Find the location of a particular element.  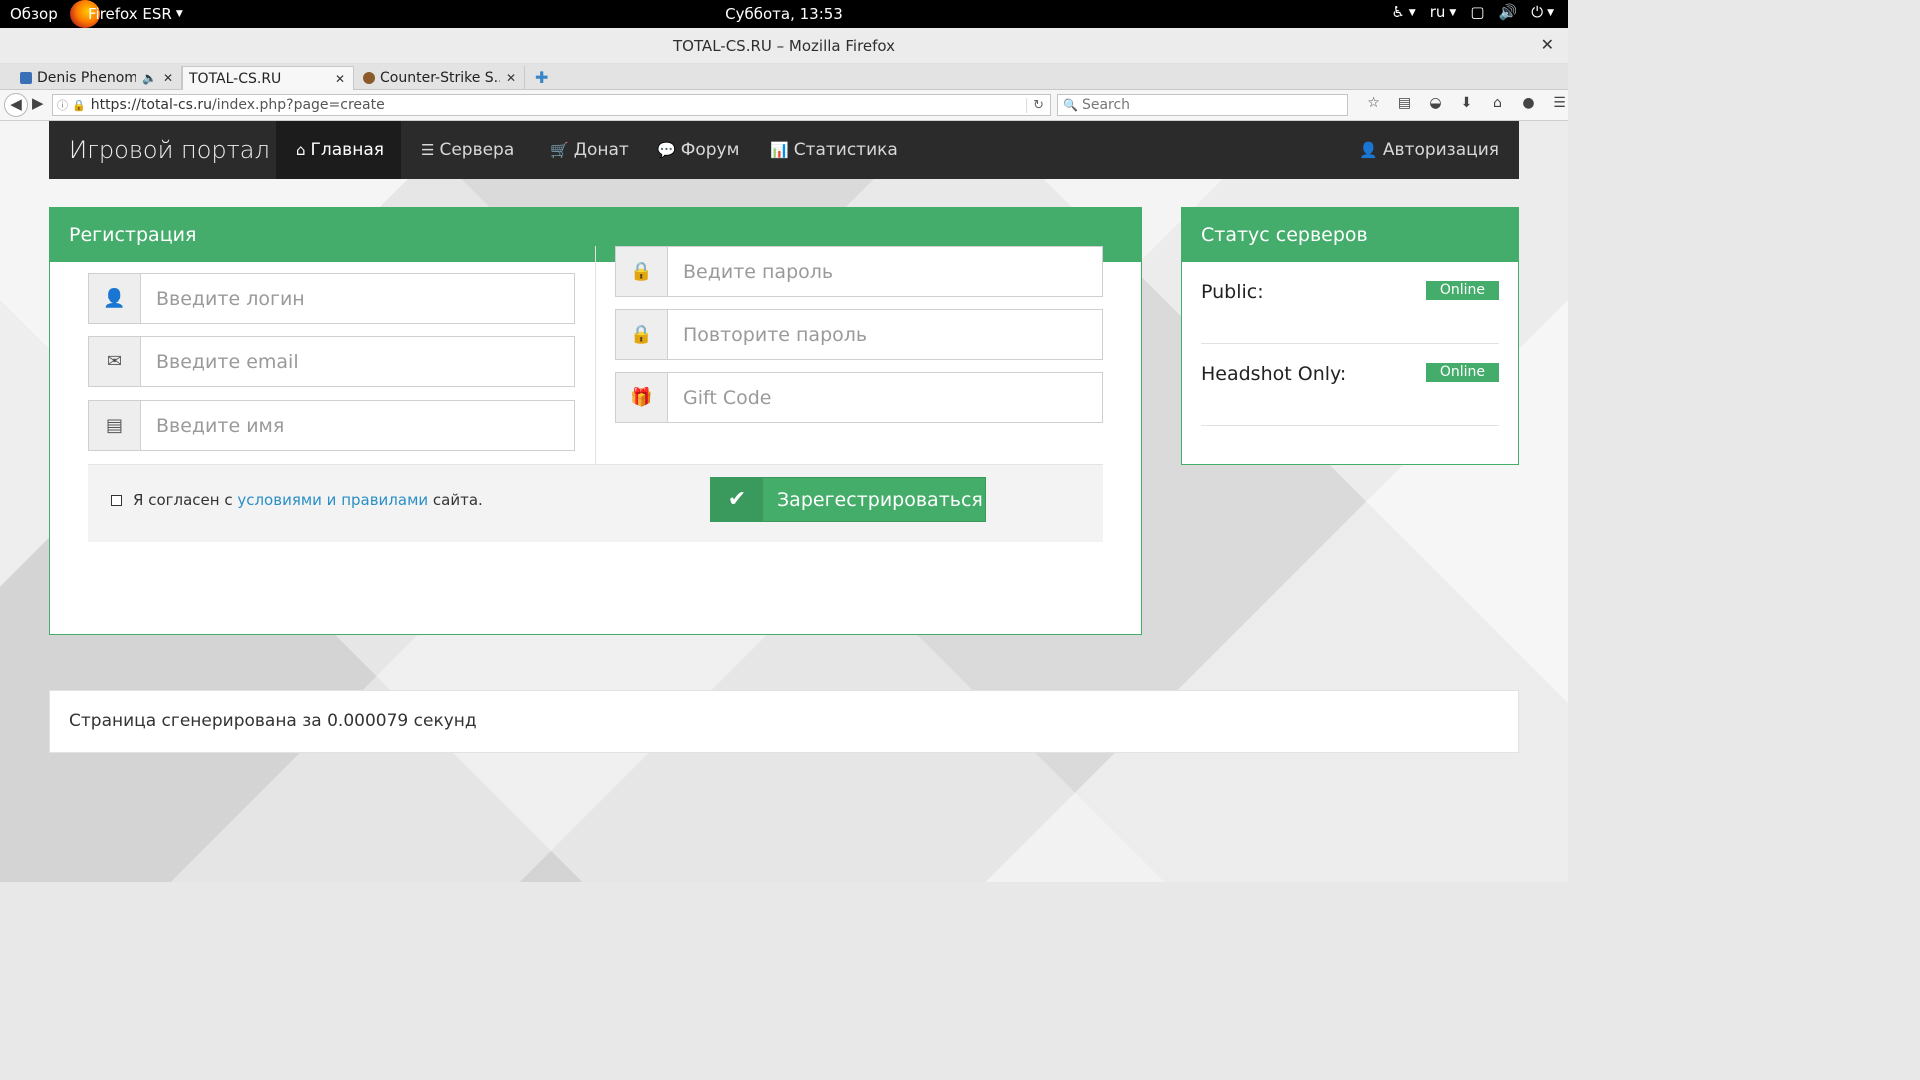

accessibility-icon: ♿ ▼ is located at coordinates (1403, 12).